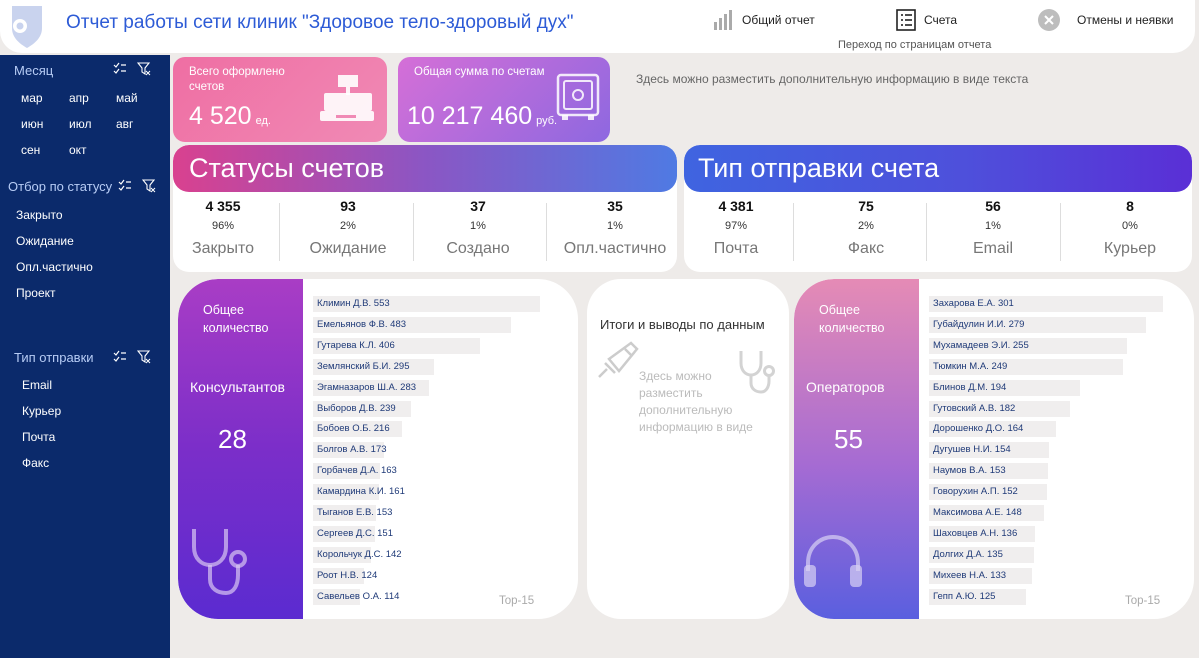 The image size is (1199, 658). Describe the element at coordinates (27, 27) in the screenshot. I see `shield-logo-icon` at that location.